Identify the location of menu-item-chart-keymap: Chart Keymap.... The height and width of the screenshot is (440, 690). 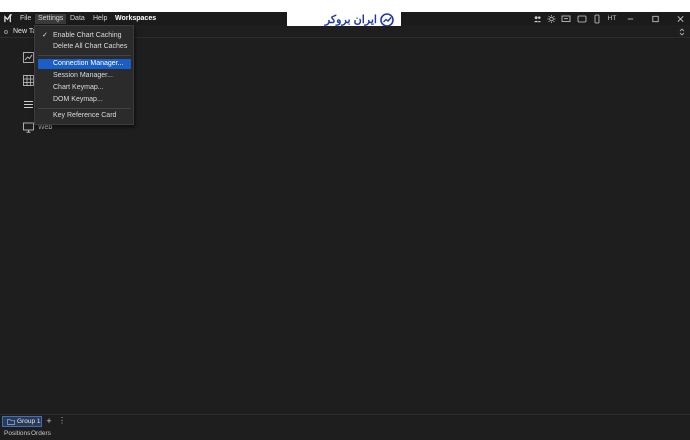
(84, 88).